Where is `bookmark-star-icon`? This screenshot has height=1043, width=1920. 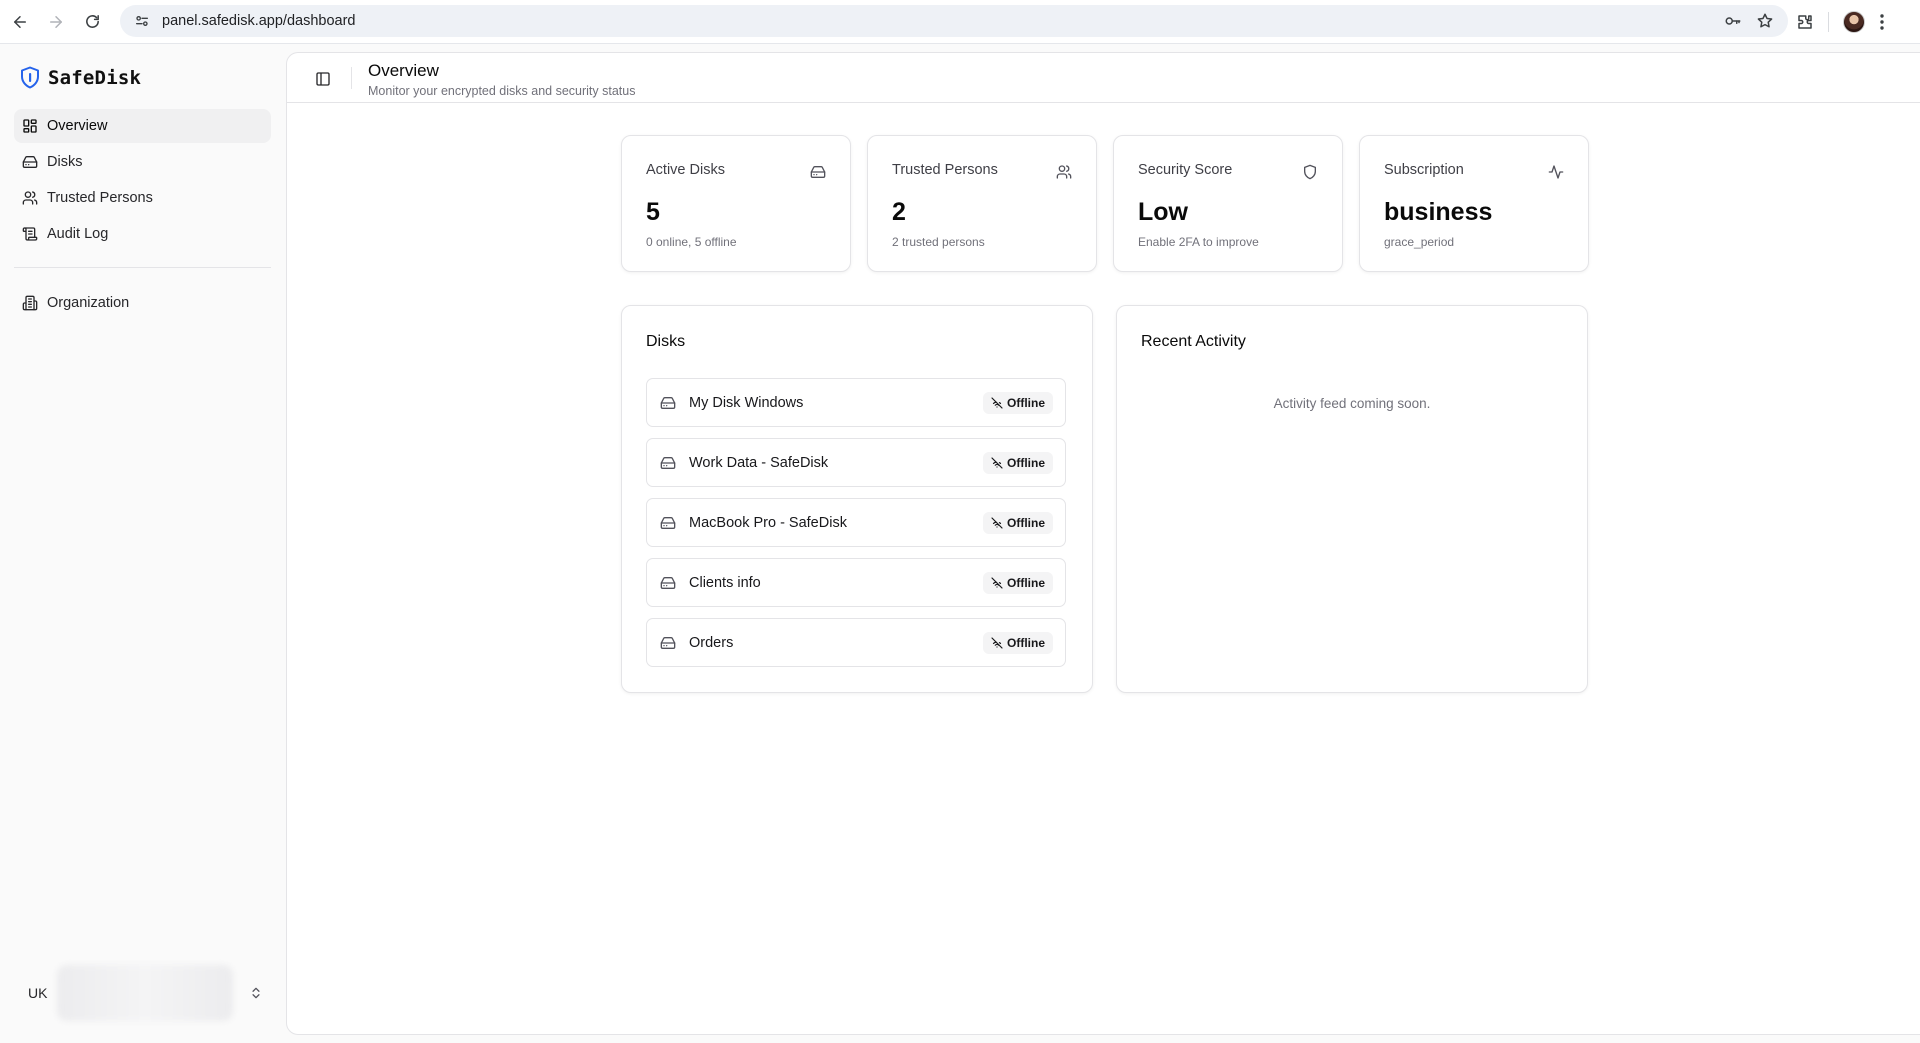
bookmark-star-icon is located at coordinates (1765, 21).